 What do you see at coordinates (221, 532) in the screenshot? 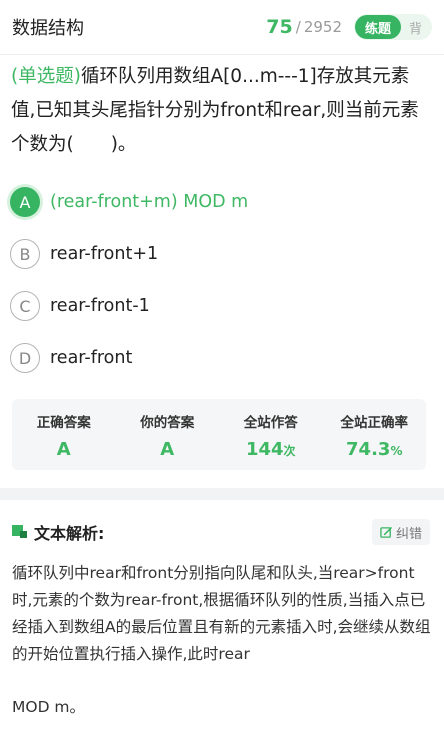
I see `analysis-header: 文本解析: 纠错` at bounding box center [221, 532].